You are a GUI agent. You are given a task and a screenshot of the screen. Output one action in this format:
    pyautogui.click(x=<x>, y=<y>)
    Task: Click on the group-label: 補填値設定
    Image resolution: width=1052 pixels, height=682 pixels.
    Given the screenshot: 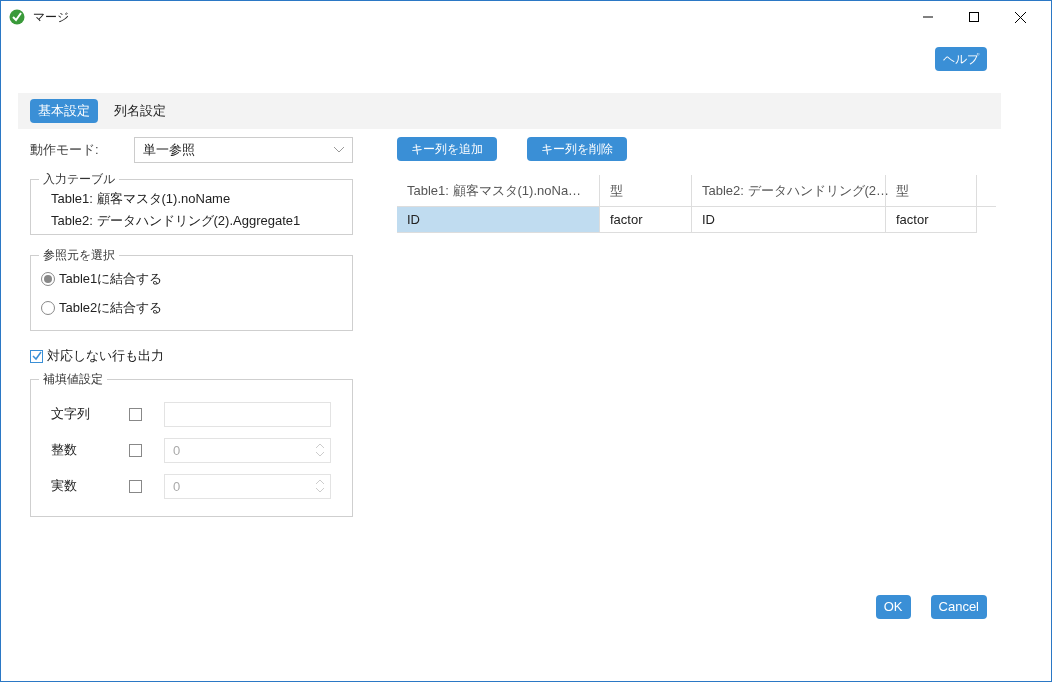 What is the action you would take?
    pyautogui.click(x=73, y=379)
    